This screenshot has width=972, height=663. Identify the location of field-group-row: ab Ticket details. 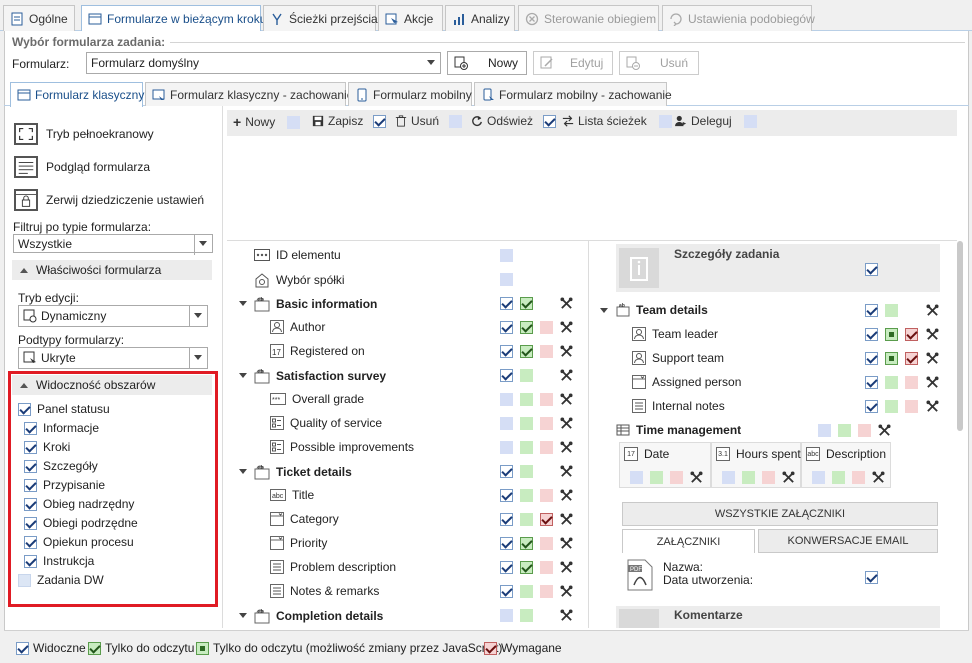
(303, 472).